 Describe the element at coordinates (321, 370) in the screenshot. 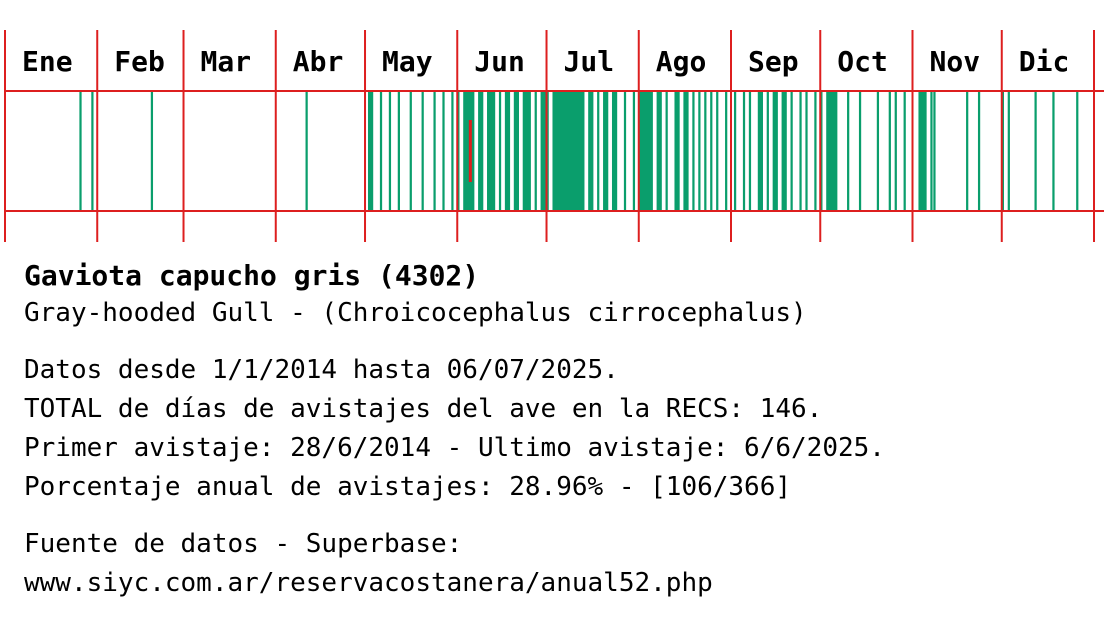

I see `stats-date-range: Datos desde 1/1/2014 hasta 06/07/2025.` at that location.